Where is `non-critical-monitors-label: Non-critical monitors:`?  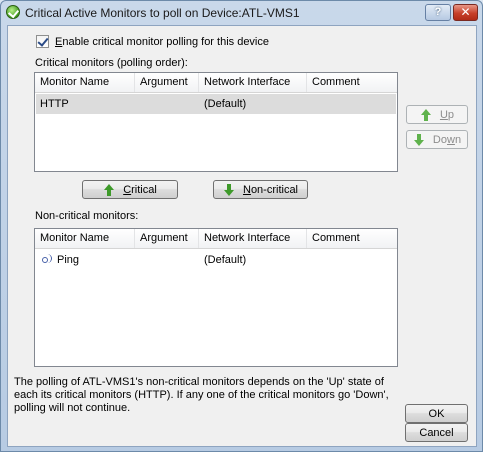
non-critical-monitors-label: Non-critical monitors: is located at coordinates (87, 216).